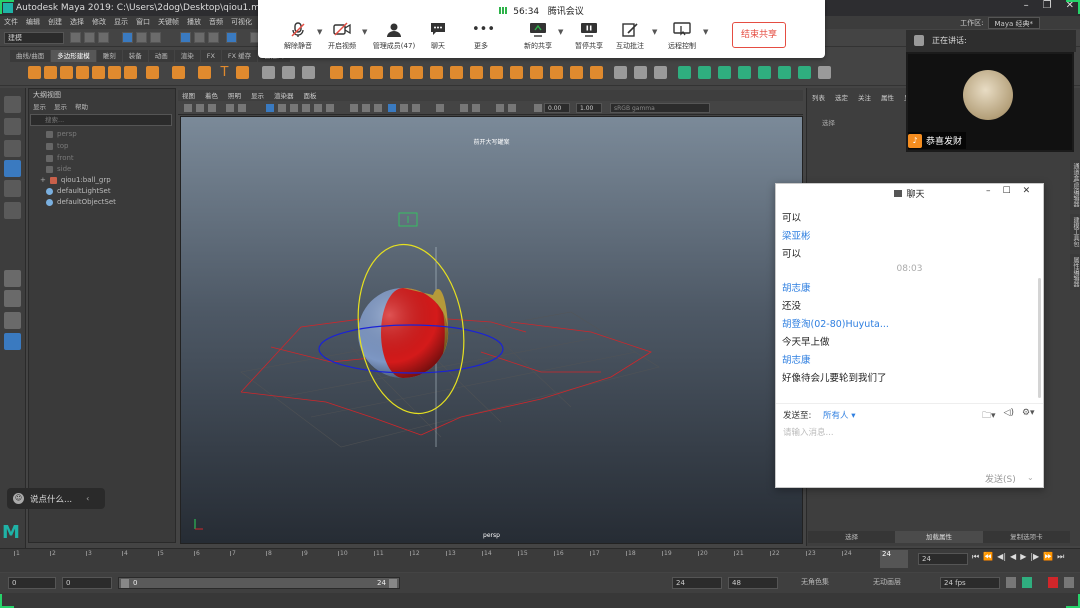 Image resolution: width=1080 pixels, height=608 pixels. I want to click on new-scene-icon, so click(75, 37).